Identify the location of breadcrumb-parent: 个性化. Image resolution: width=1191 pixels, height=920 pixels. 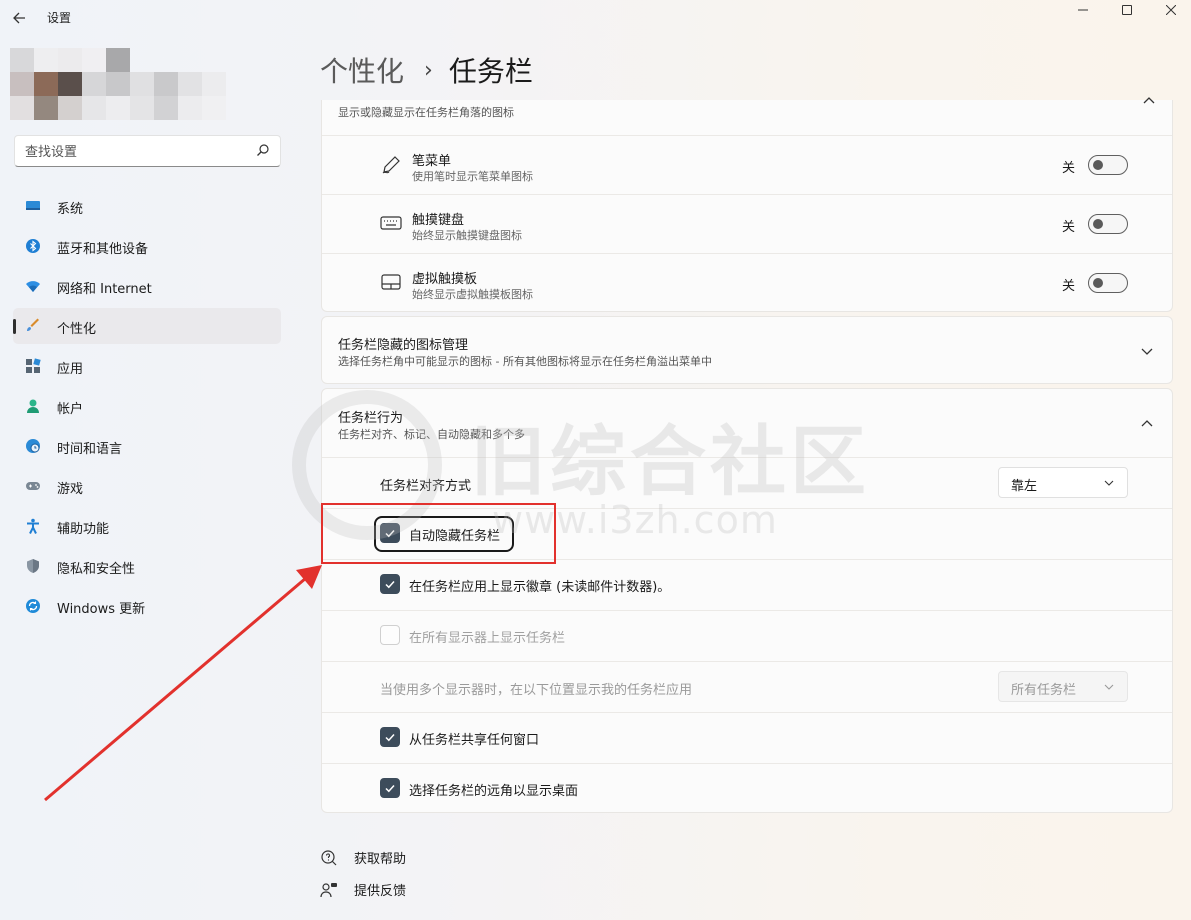
(362, 70).